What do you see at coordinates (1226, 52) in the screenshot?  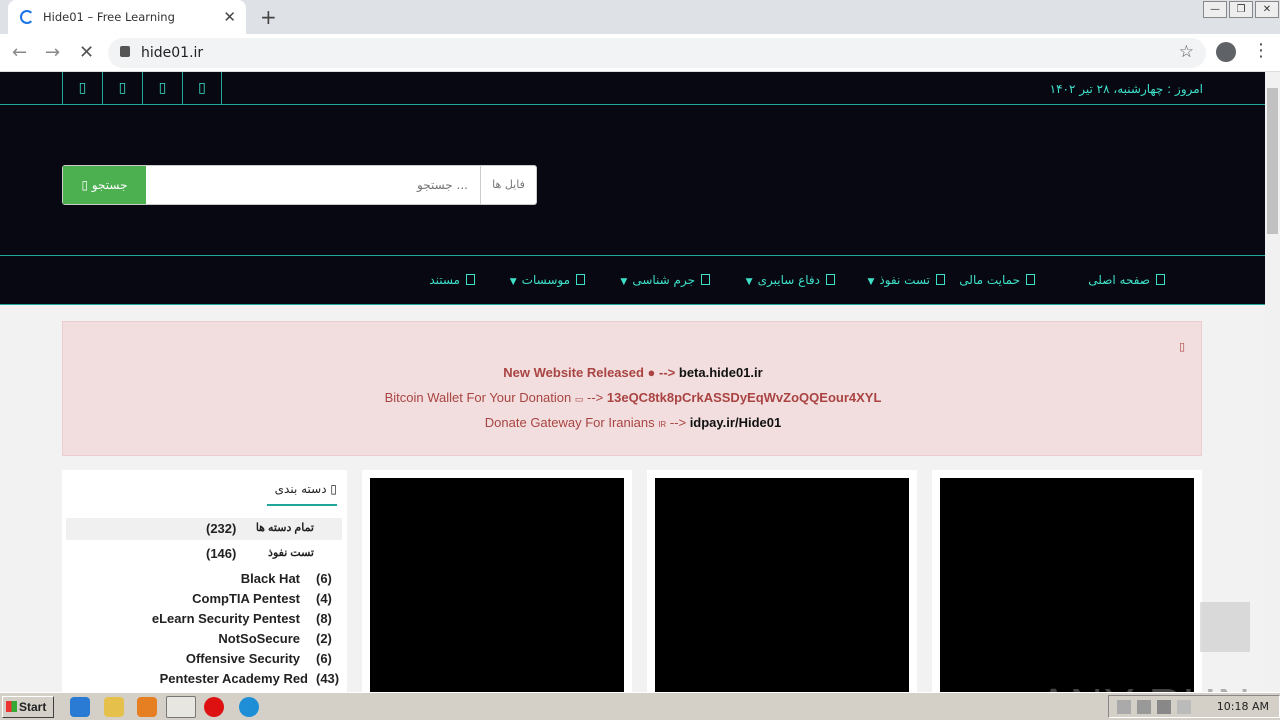 I see `profile-avatar-icon` at bounding box center [1226, 52].